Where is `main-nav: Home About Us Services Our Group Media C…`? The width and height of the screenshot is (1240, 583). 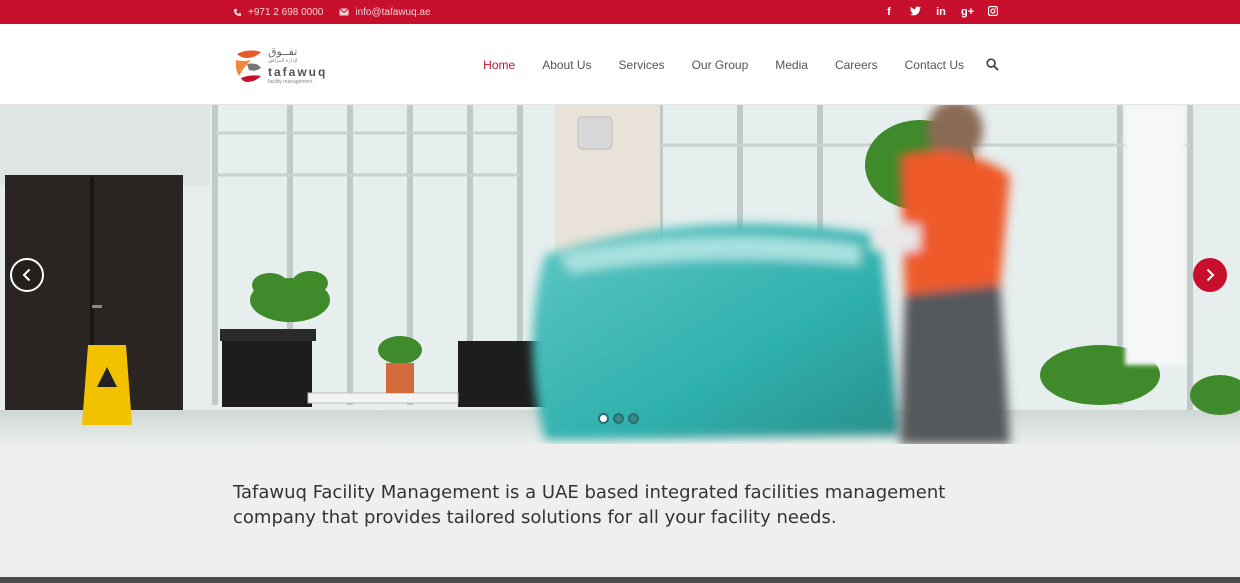
main-nav: Home About Us Services Our Group Media C… is located at coordinates (728, 64).